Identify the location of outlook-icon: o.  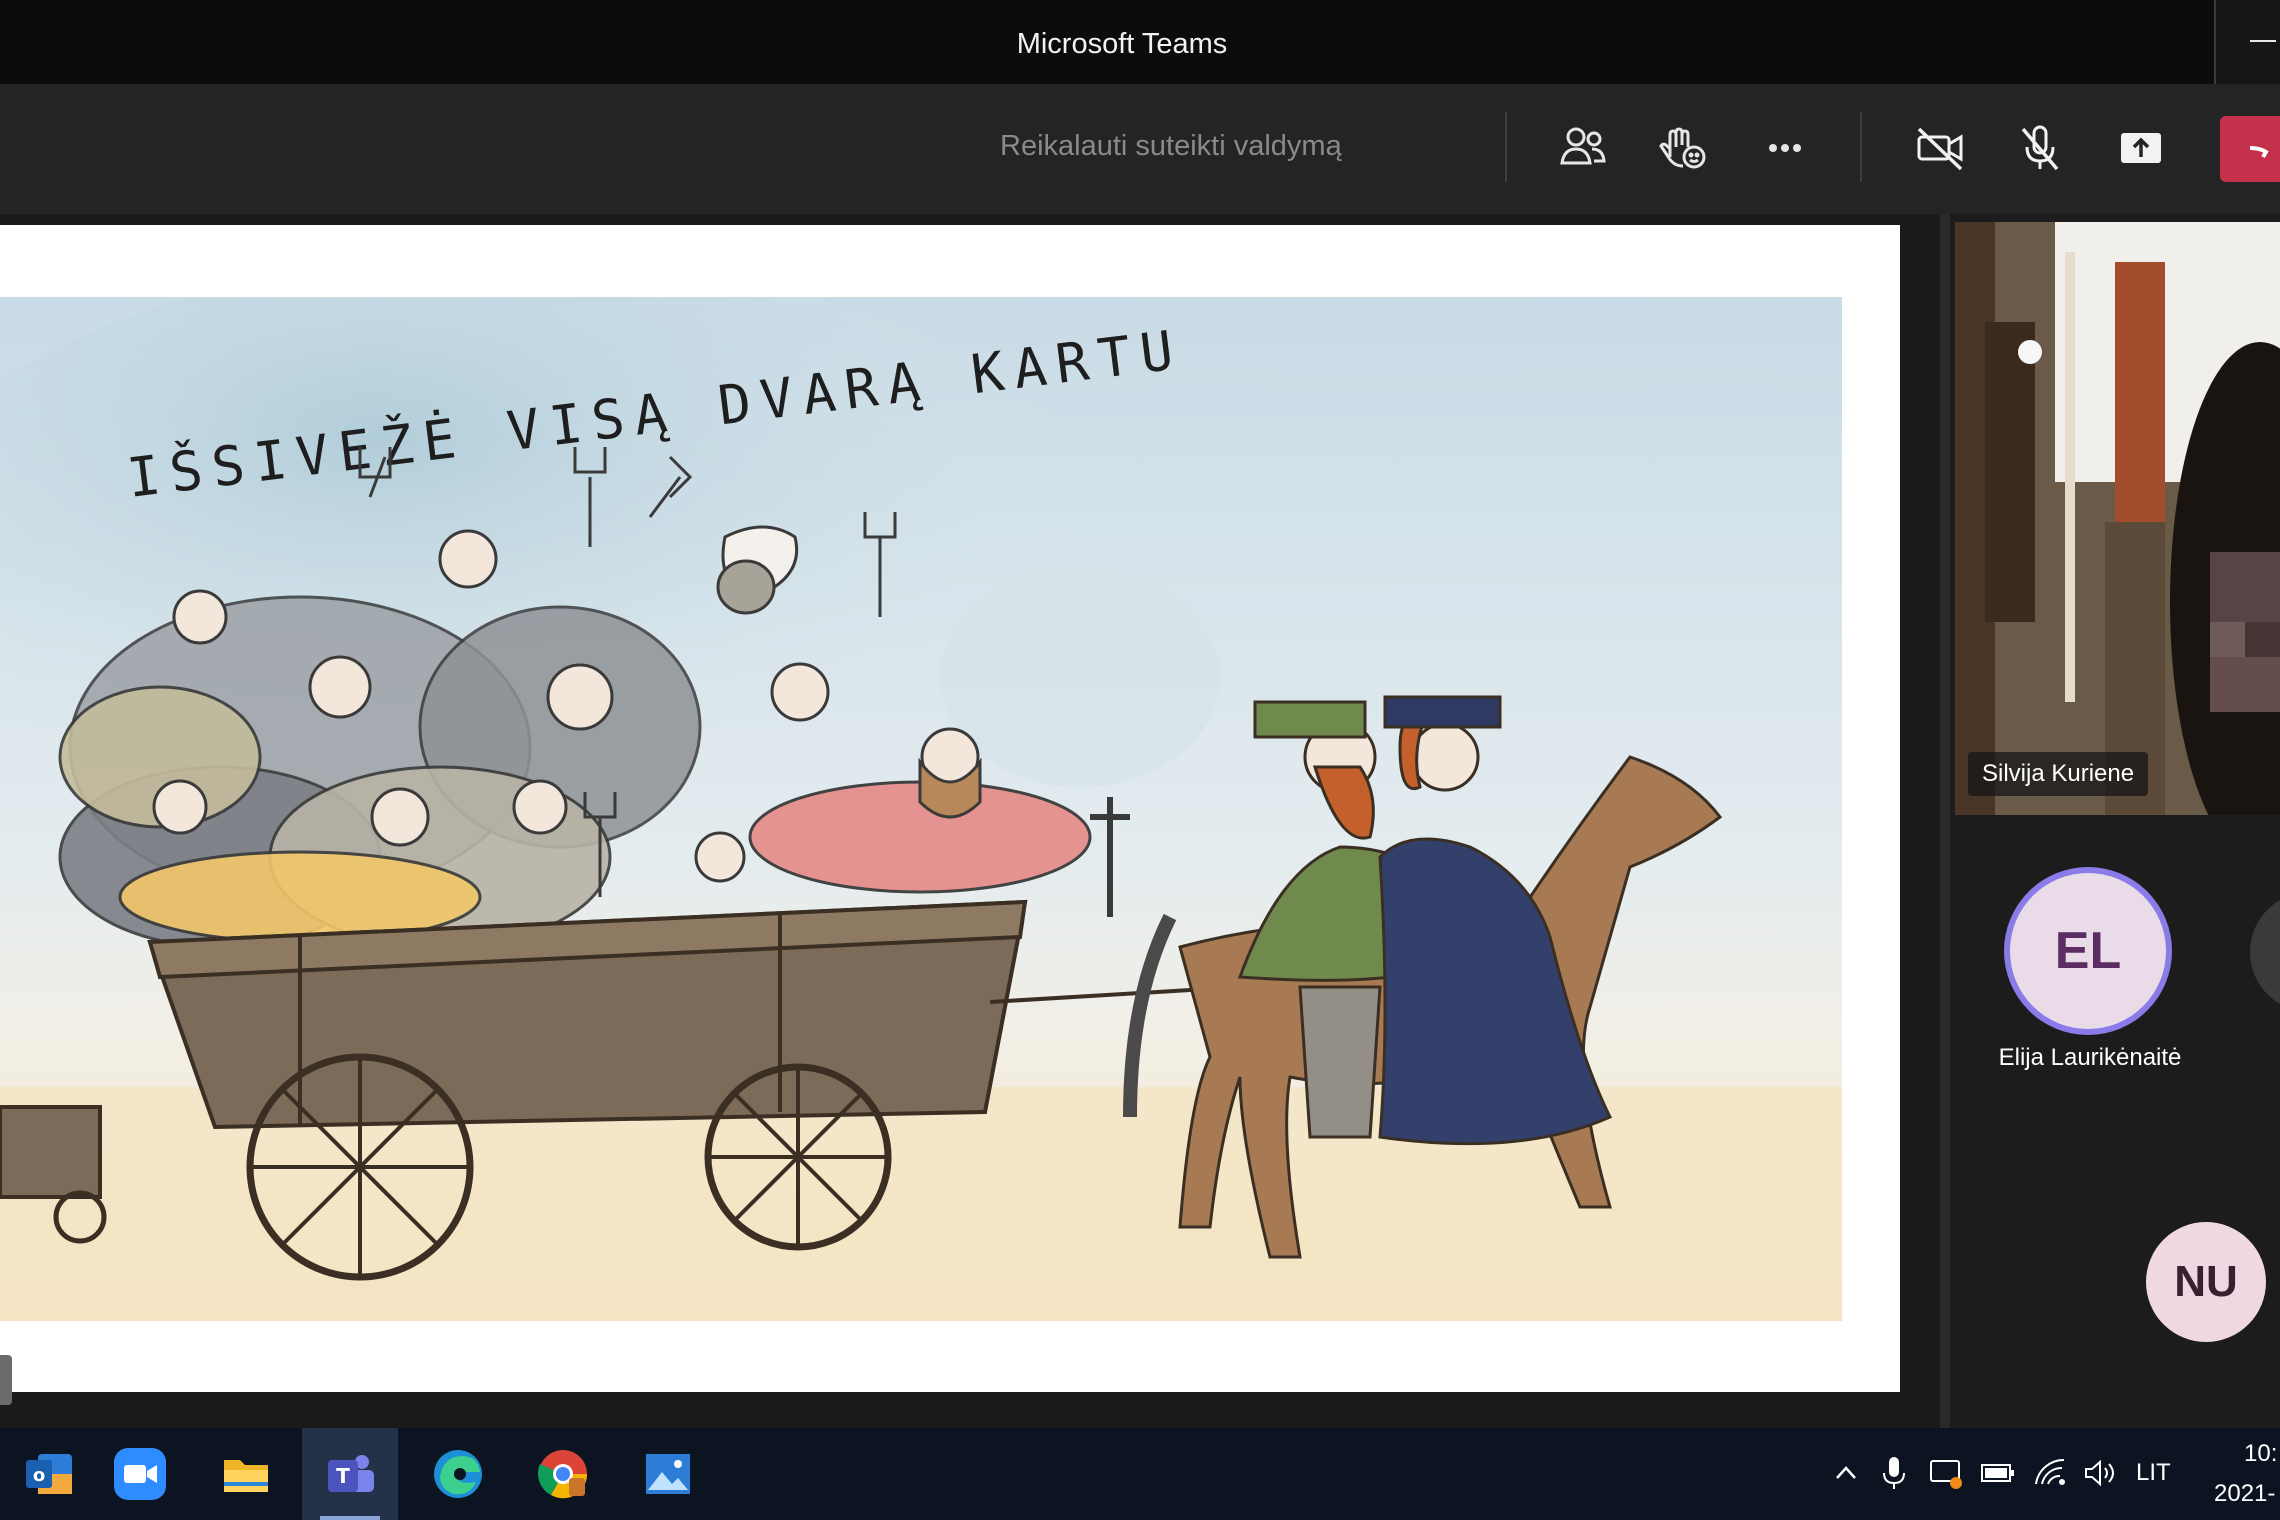
(49, 1474).